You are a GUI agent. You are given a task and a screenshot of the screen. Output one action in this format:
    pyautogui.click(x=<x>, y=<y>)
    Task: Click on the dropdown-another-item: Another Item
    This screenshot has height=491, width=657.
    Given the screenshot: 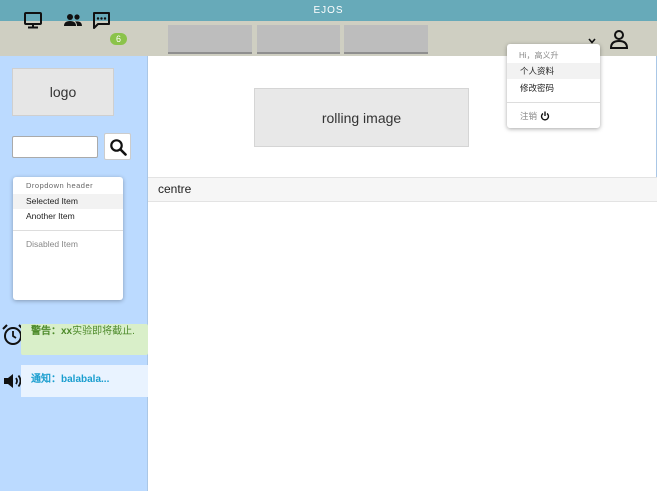 What is the action you would take?
    pyautogui.click(x=68, y=216)
    